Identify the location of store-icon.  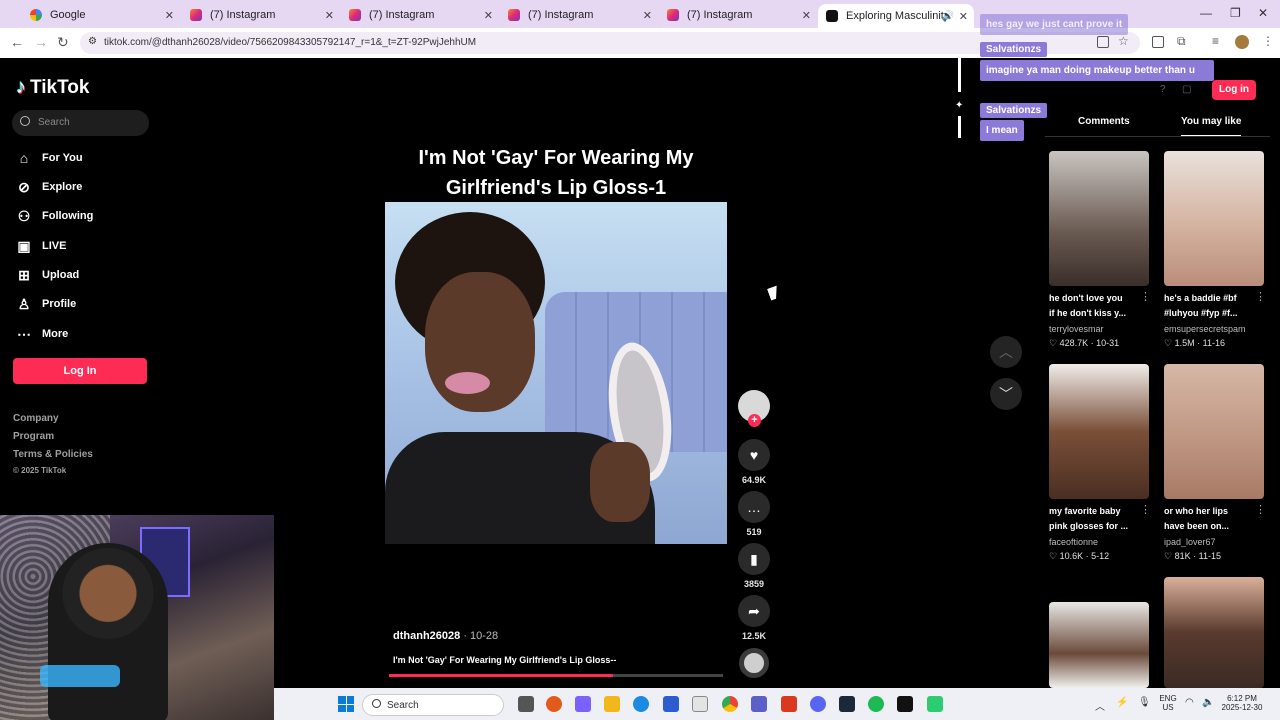
(700, 704).